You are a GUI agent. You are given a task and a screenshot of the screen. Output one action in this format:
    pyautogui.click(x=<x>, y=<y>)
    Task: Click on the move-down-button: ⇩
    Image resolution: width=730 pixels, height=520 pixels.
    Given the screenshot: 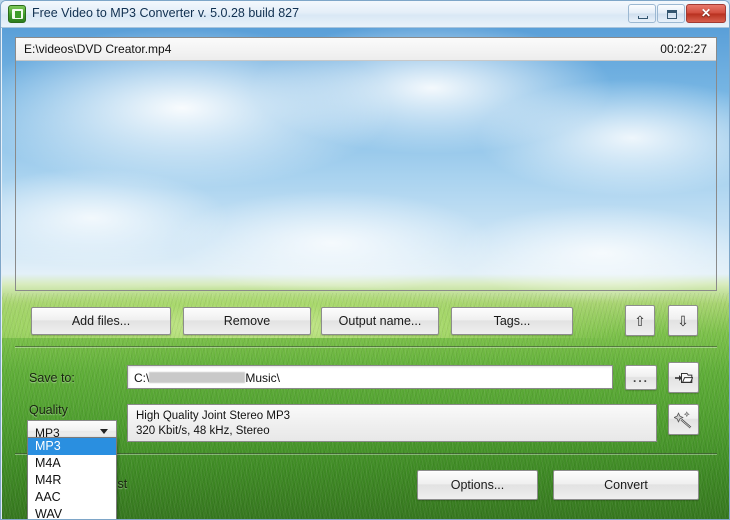 What is the action you would take?
    pyautogui.click(x=683, y=320)
    